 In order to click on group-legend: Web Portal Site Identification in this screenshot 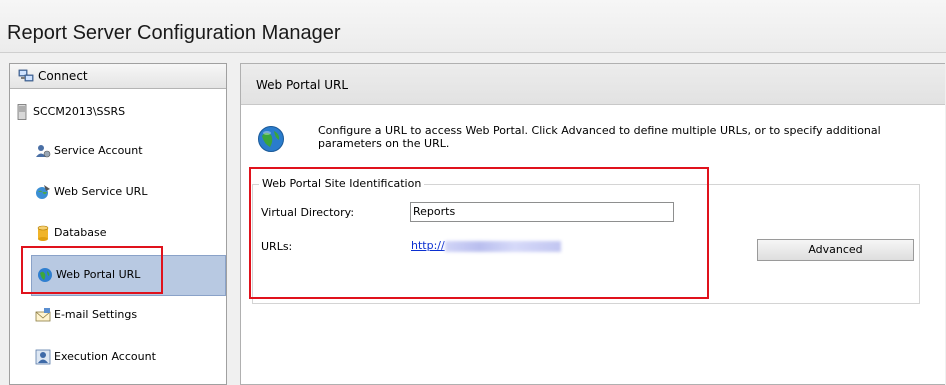, I will do `click(342, 183)`.